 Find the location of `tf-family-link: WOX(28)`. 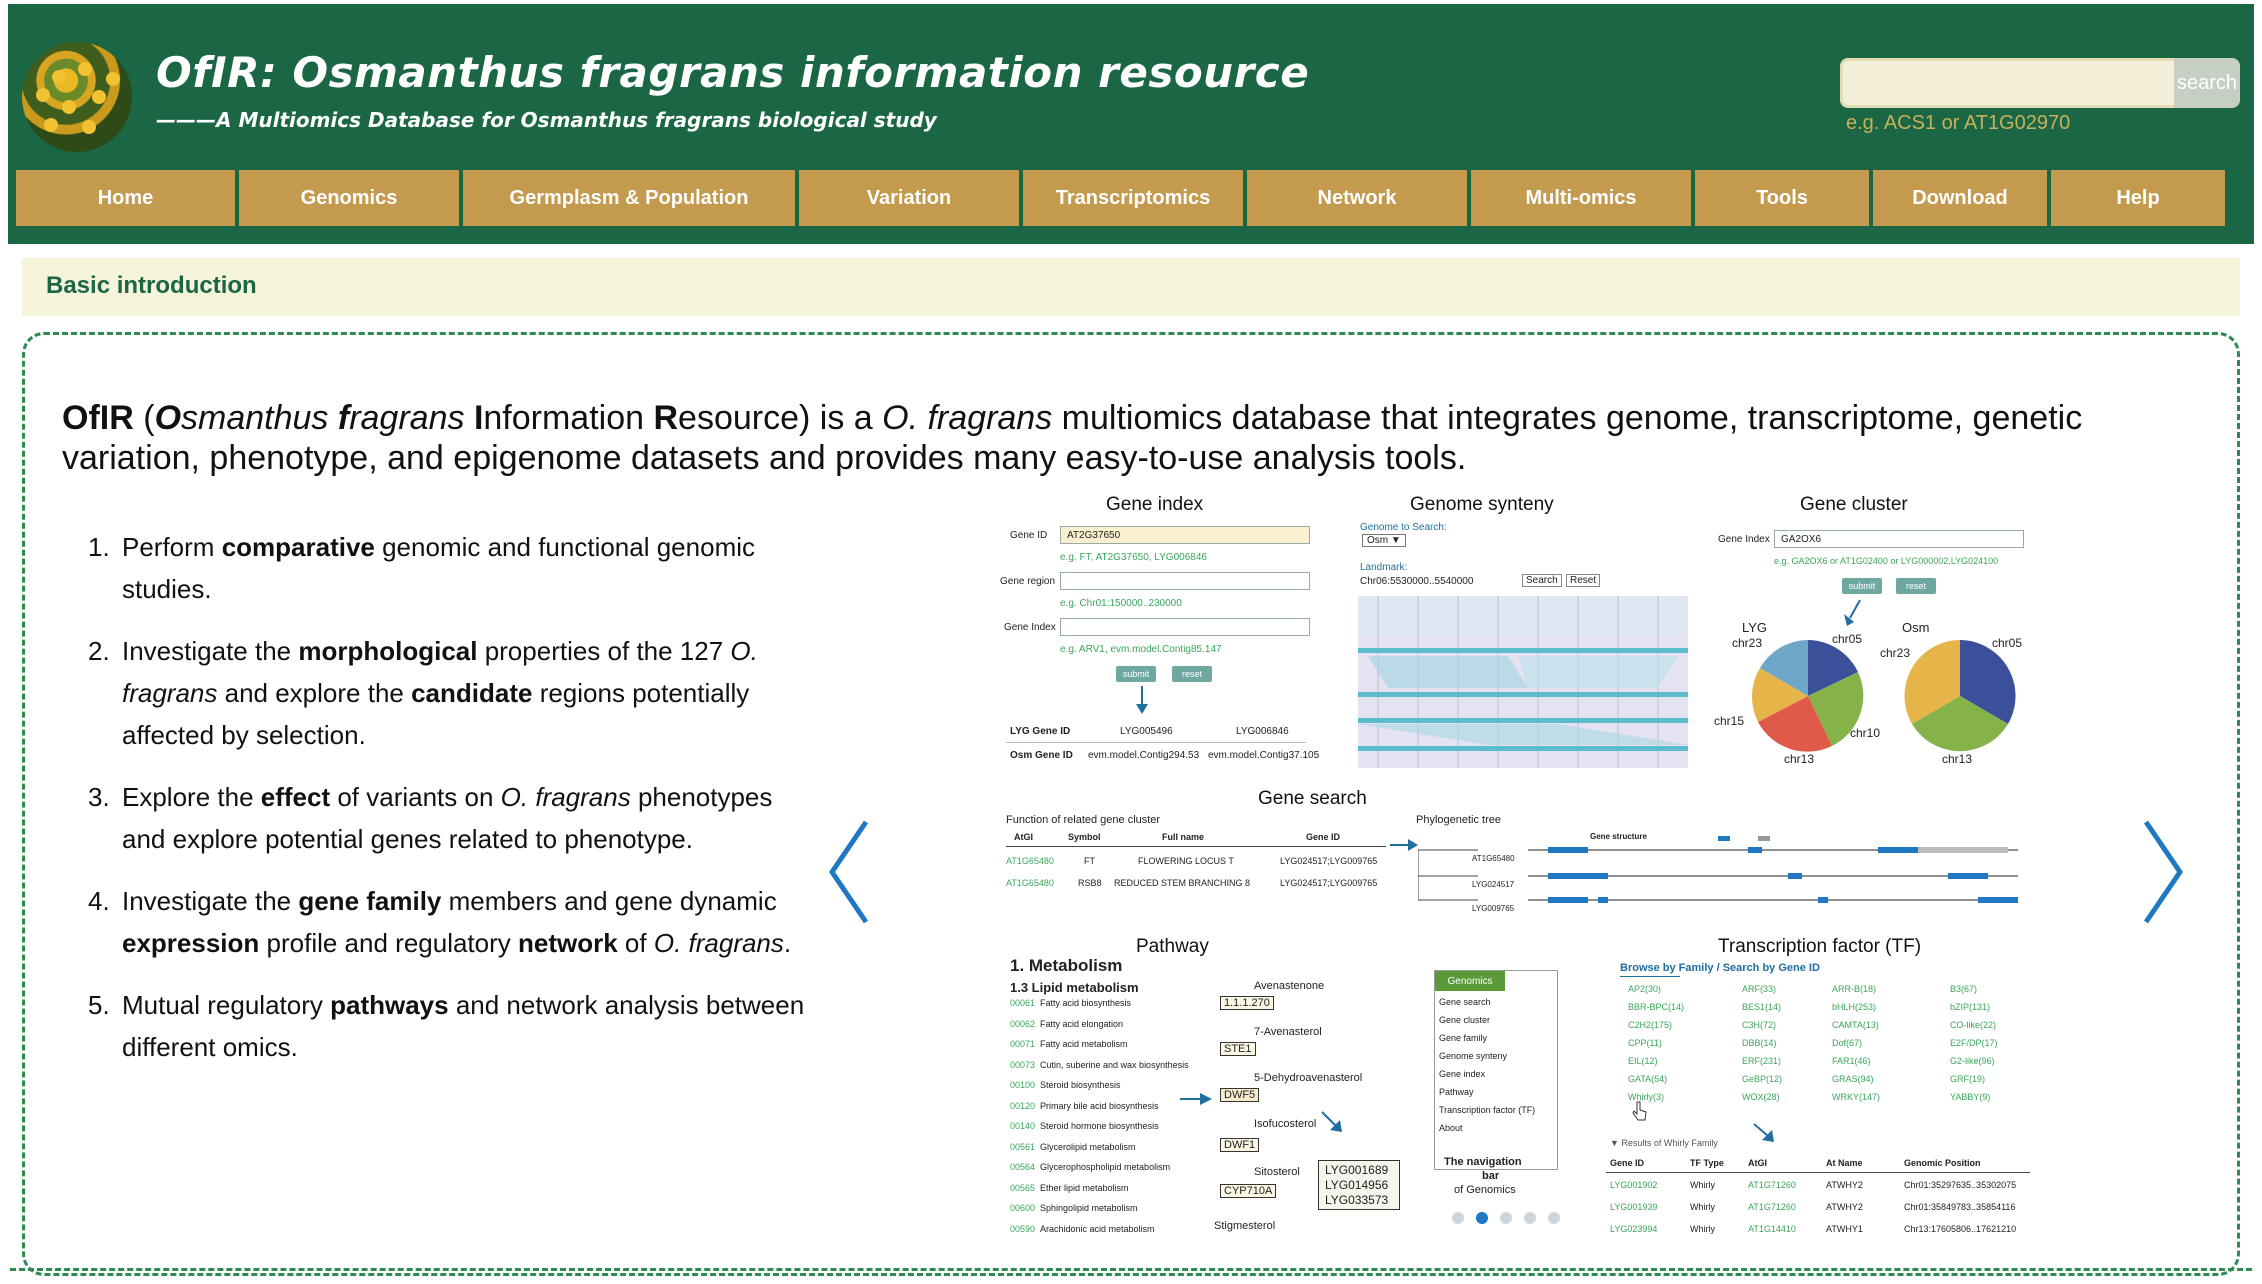

tf-family-link: WOX(28) is located at coordinates (1761, 1097).